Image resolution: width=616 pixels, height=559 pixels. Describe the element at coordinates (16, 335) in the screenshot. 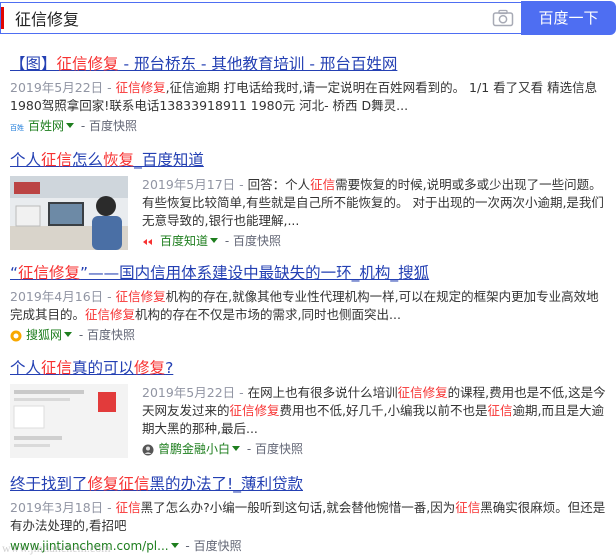

I see `sohu-icon` at that location.